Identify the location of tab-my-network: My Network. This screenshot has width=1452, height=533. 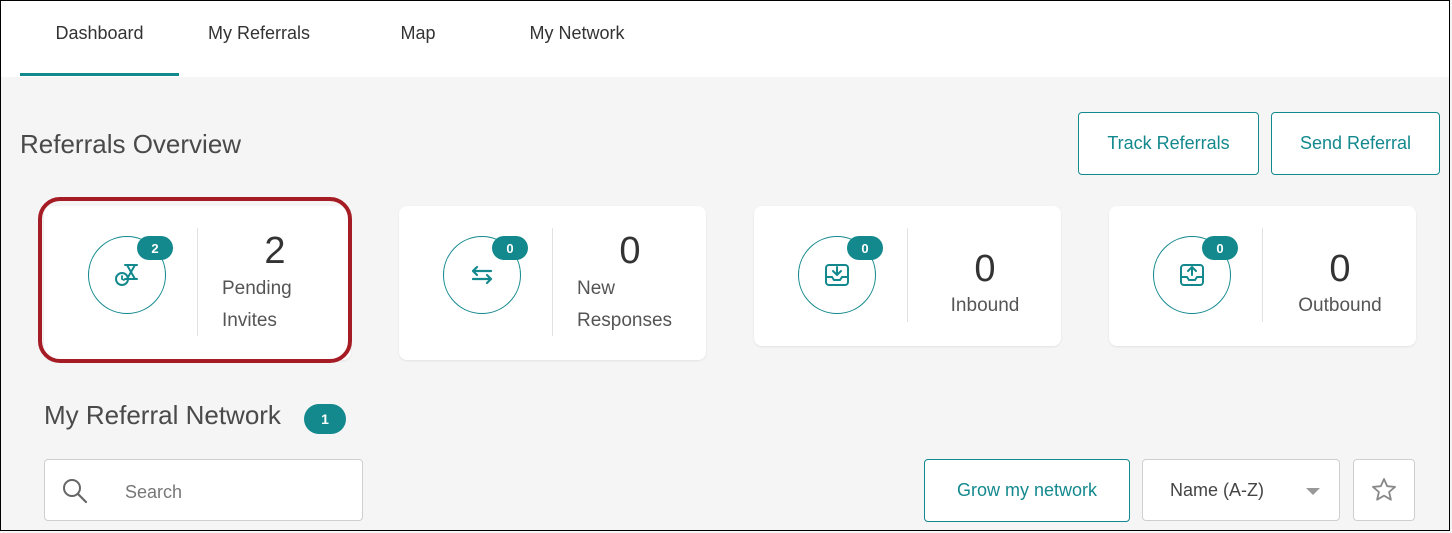
(577, 33).